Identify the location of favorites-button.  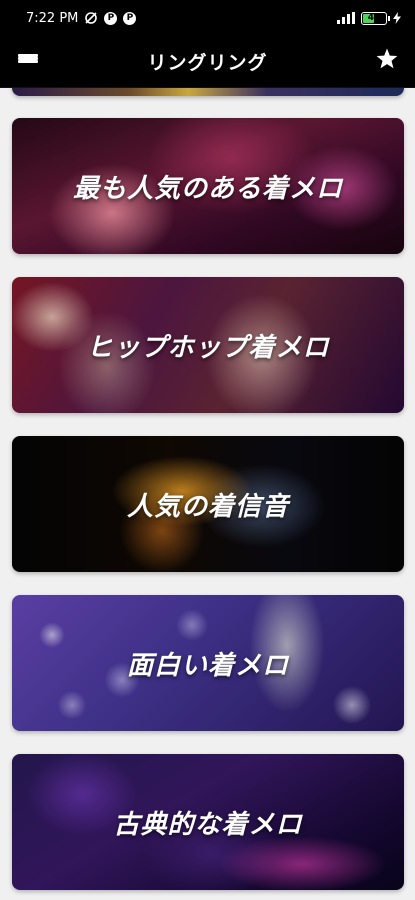
(387, 62).